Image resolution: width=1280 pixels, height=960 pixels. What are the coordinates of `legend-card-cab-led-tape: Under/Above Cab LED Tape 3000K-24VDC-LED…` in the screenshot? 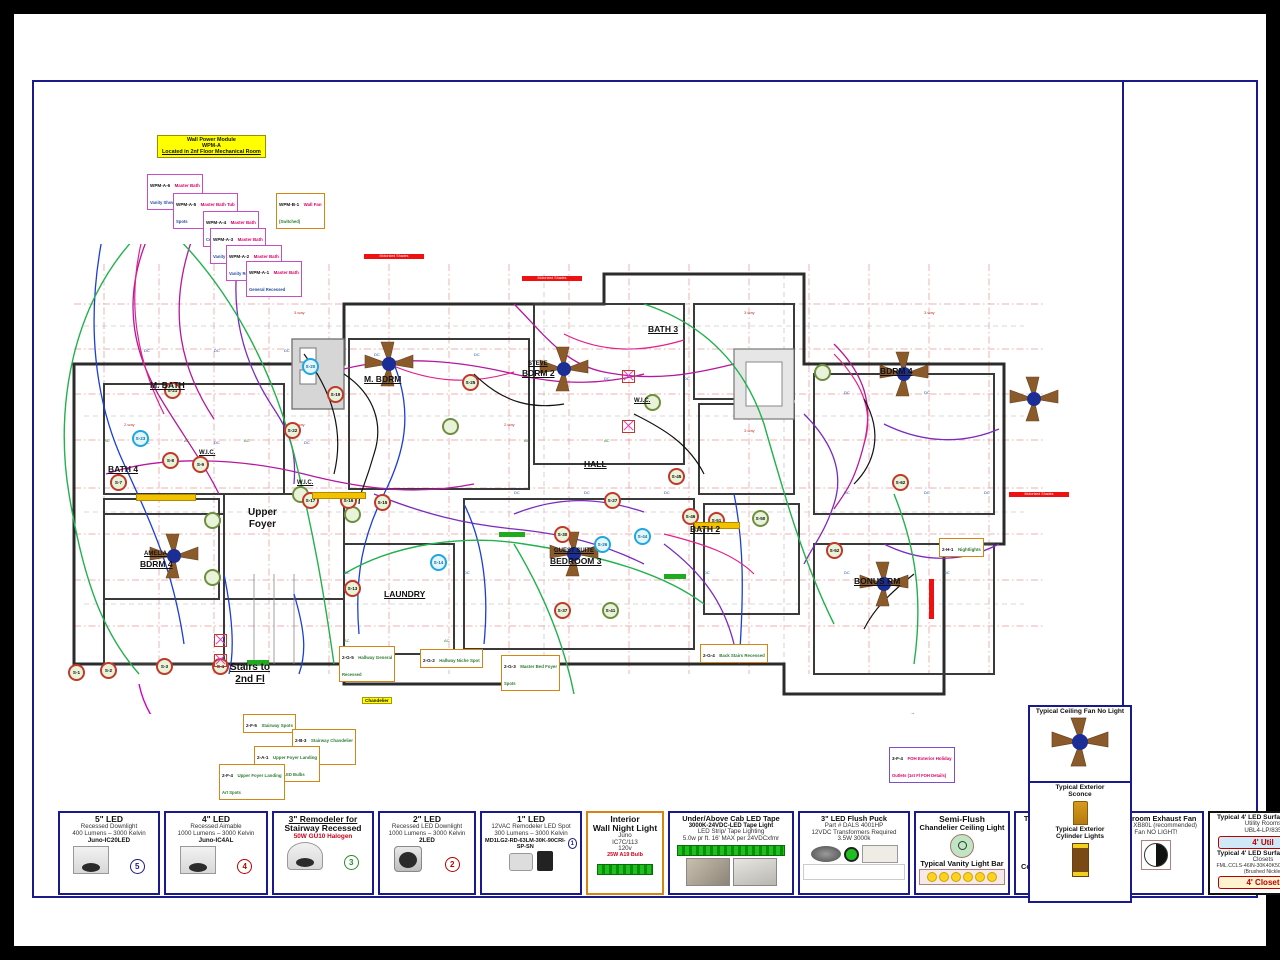 It's located at (731, 853).